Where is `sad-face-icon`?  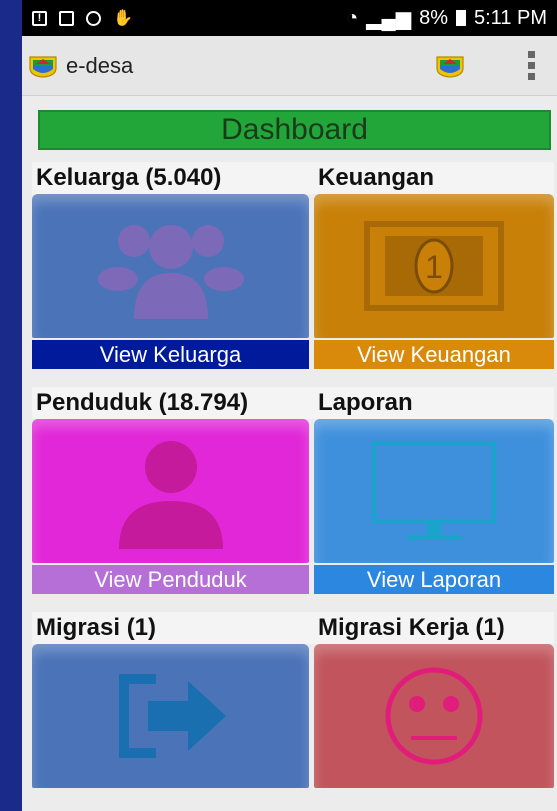
sad-face-icon is located at coordinates (434, 716).